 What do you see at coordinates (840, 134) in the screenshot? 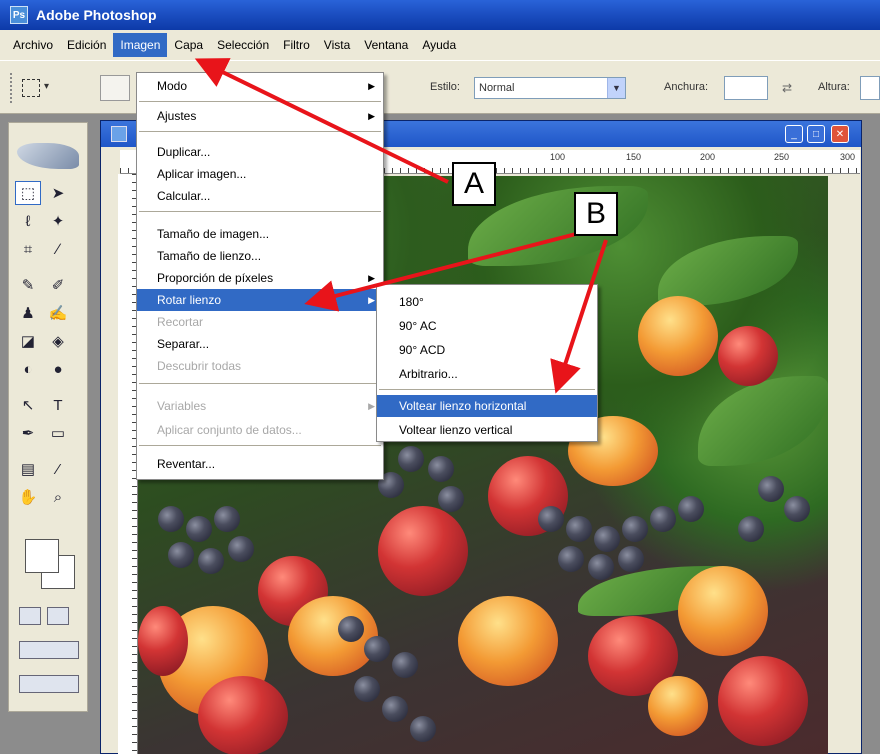
I see `close-icon: ✕` at bounding box center [840, 134].